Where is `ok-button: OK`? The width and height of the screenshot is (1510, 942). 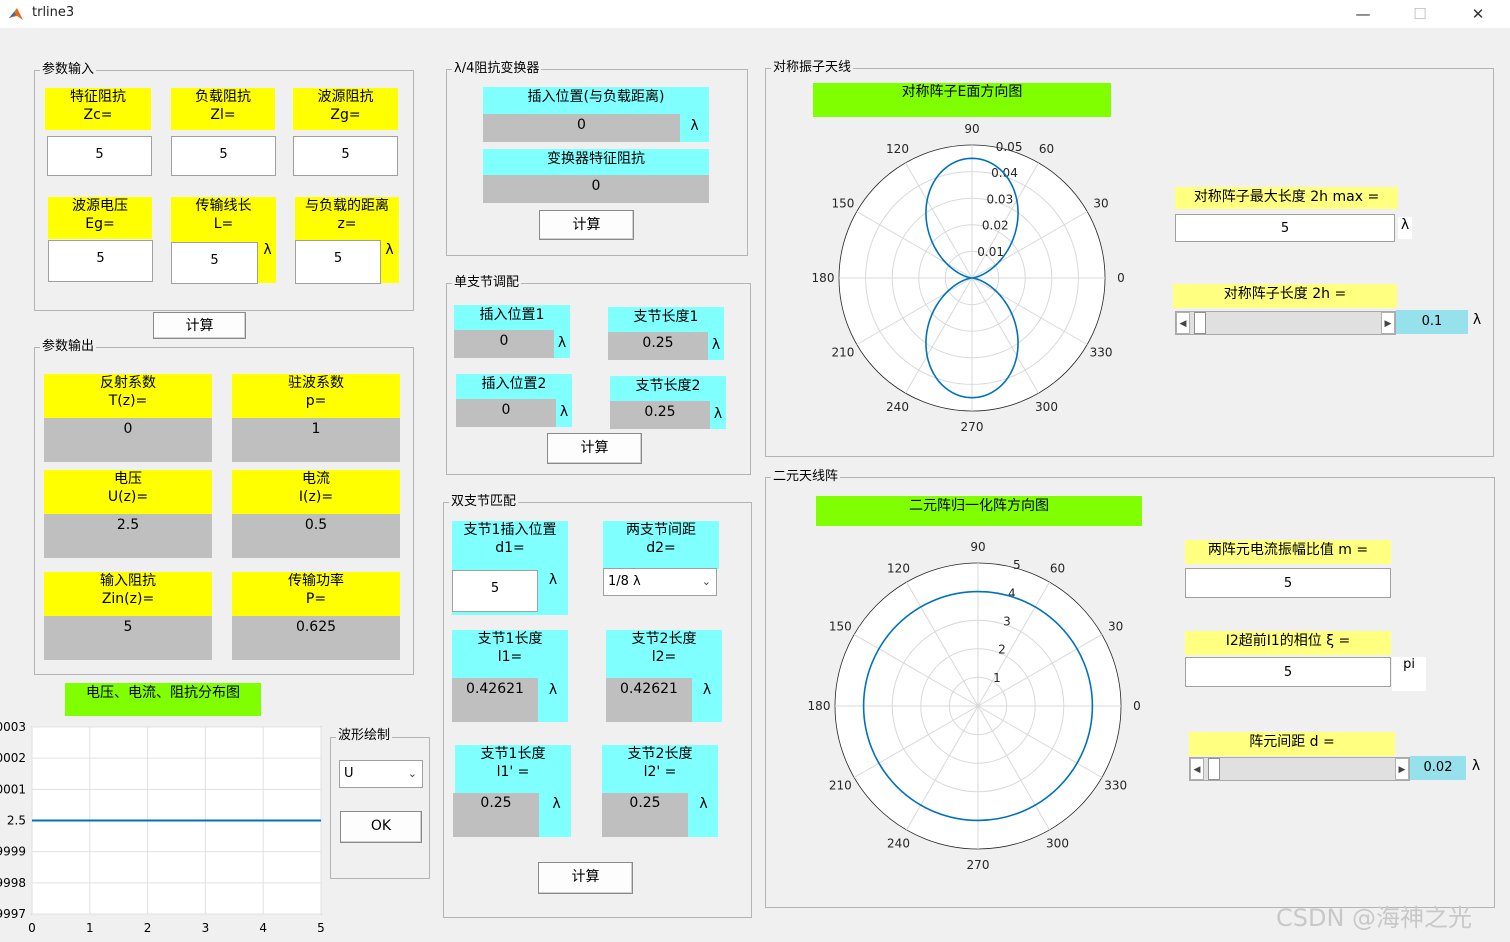
ok-button: OK is located at coordinates (381, 827).